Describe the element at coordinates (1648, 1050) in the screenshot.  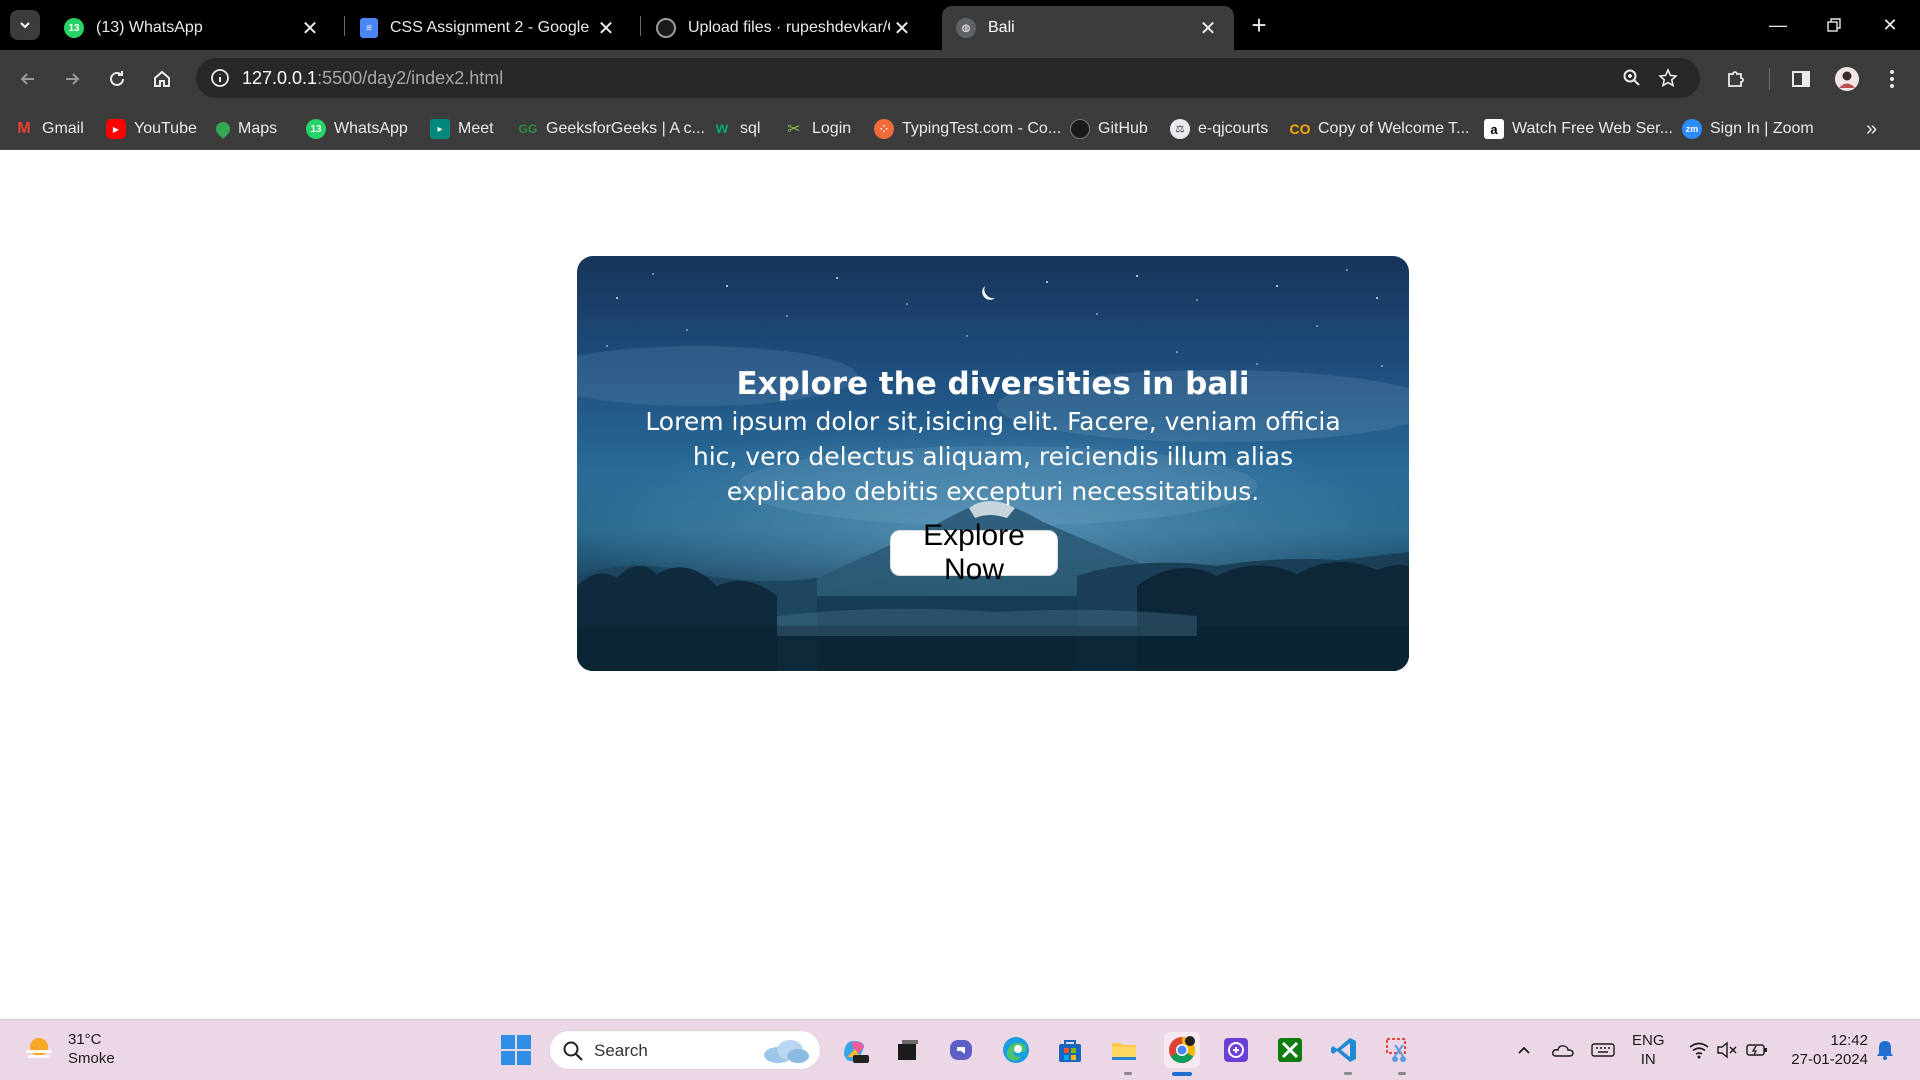
I see `input-language-indicator: ENG IN` at that location.